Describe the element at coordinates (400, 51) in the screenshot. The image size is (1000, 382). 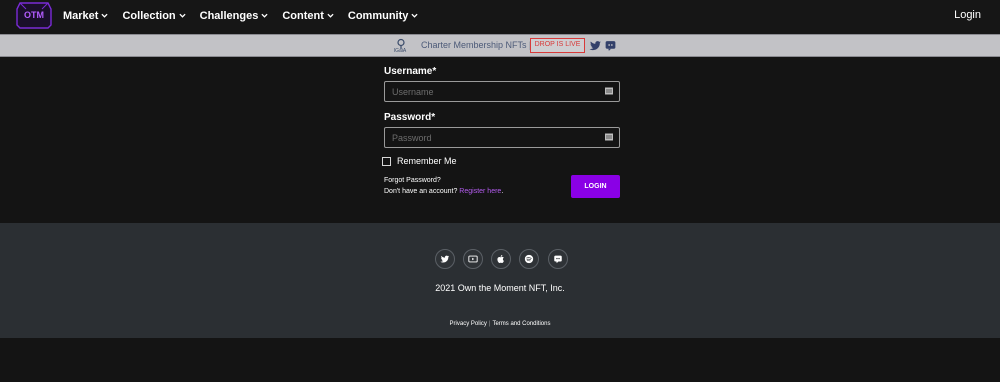
I see `igaia-logo-text: IGaiA` at that location.